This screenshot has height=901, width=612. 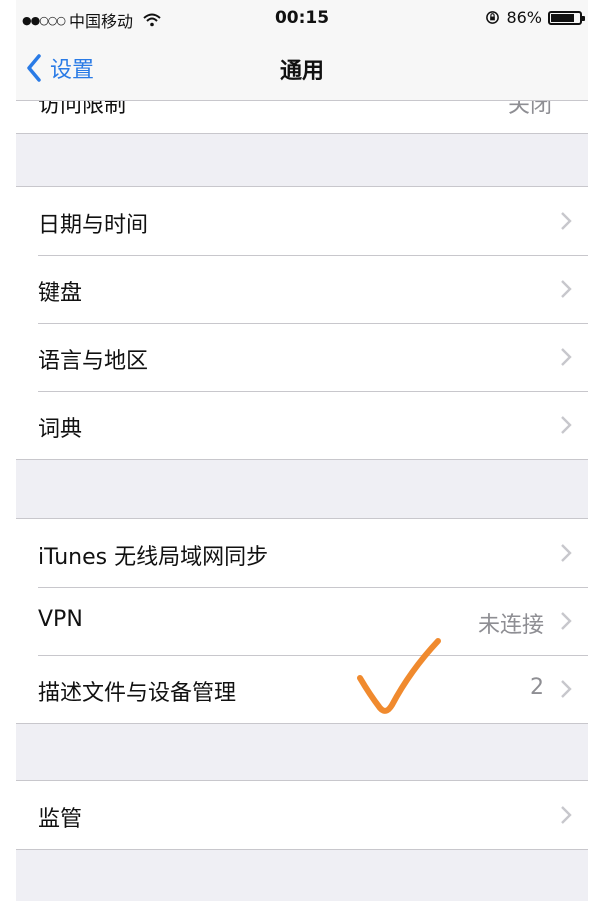 What do you see at coordinates (537, 687) in the screenshot?
I see `profiles-count-value: 2` at bounding box center [537, 687].